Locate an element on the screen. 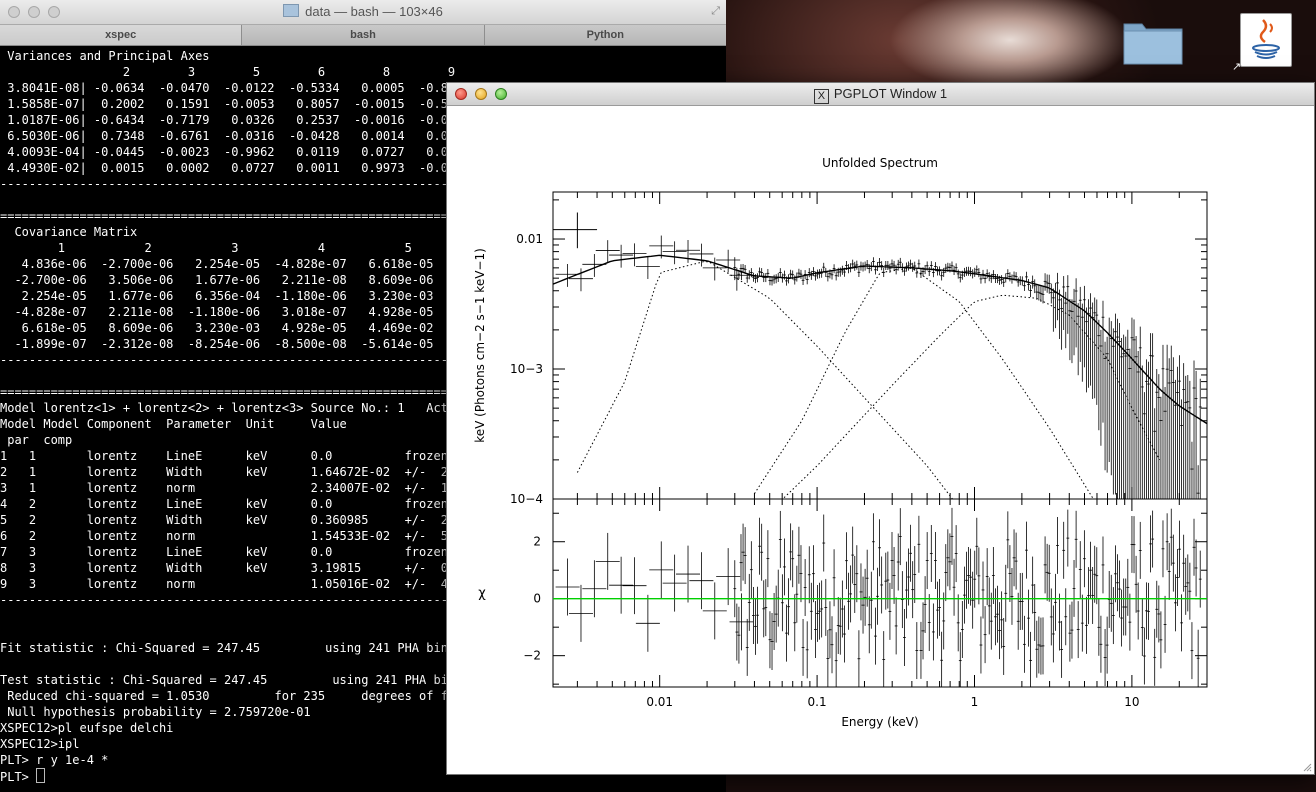  terminal-line: 1 2 3 4 5 is located at coordinates (238, 248).